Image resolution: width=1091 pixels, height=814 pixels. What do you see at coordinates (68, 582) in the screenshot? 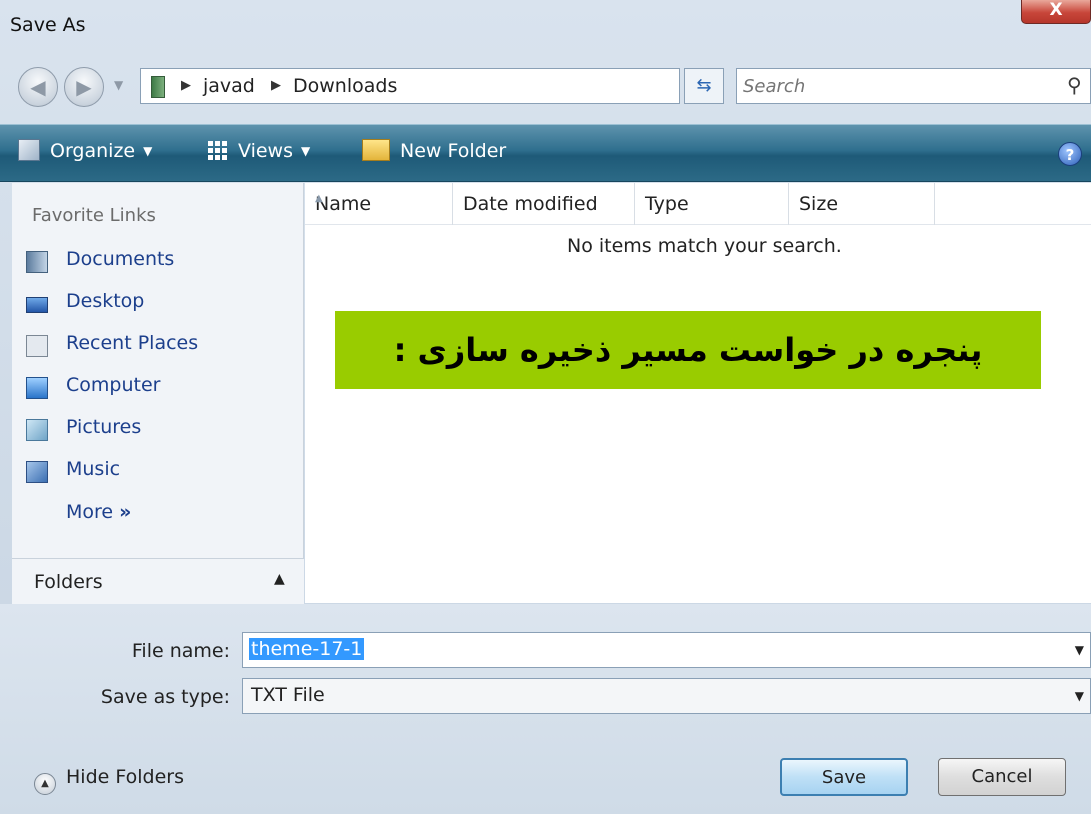
I see `folders-label: Folders` at bounding box center [68, 582].